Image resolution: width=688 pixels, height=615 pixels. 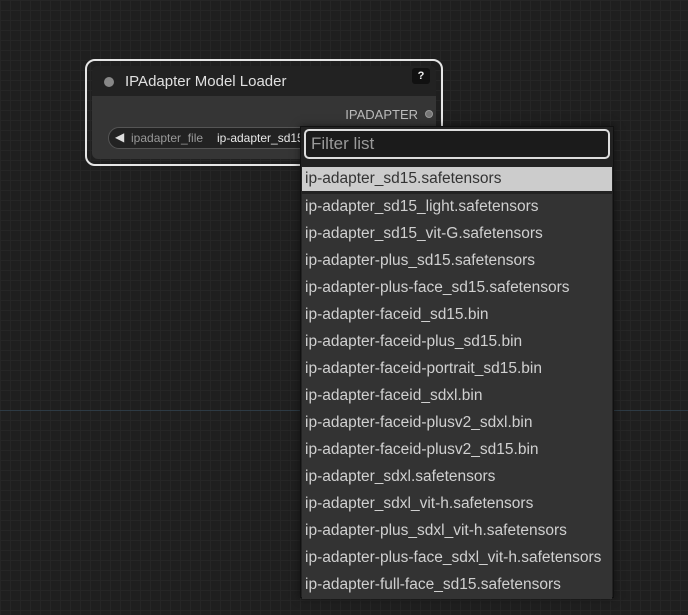 What do you see at coordinates (457, 504) in the screenshot?
I see `dropdown-item: ip-adapter_sdxl_vit-h.safetensors` at bounding box center [457, 504].